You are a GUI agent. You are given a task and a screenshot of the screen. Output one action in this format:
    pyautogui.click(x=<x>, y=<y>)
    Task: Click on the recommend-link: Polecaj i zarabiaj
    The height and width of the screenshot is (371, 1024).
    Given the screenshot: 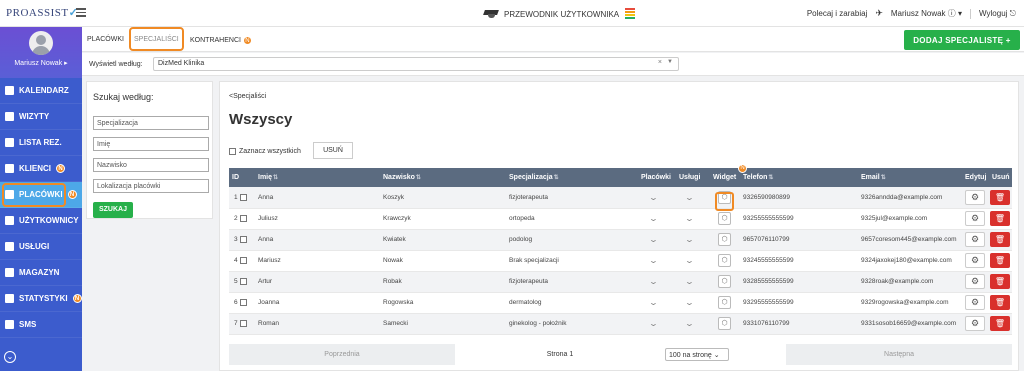 What is the action you would take?
    pyautogui.click(x=837, y=13)
    